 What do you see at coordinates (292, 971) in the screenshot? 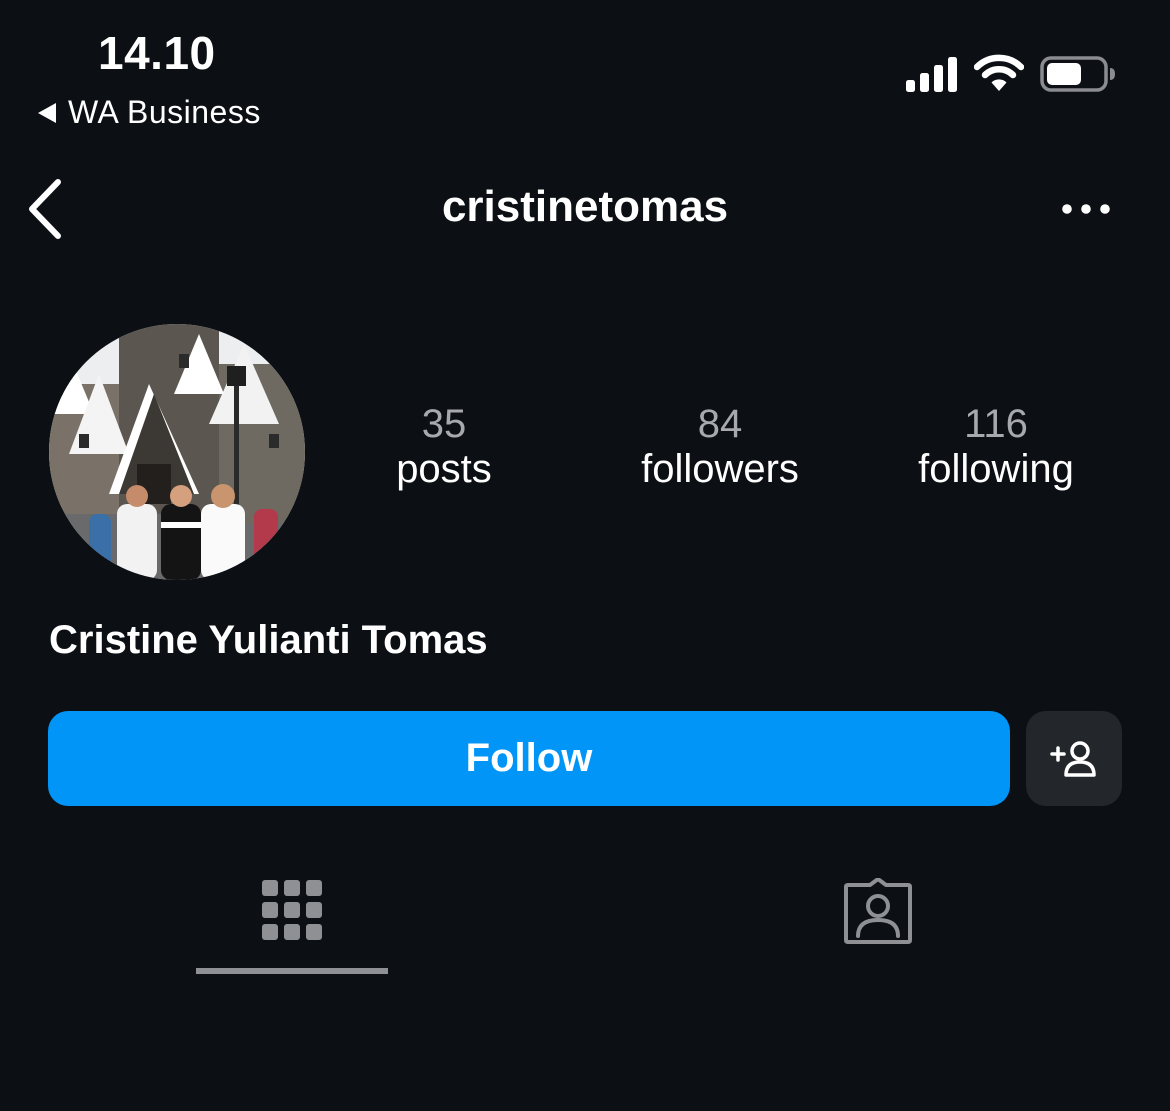
I see `active-tab-indicator` at bounding box center [292, 971].